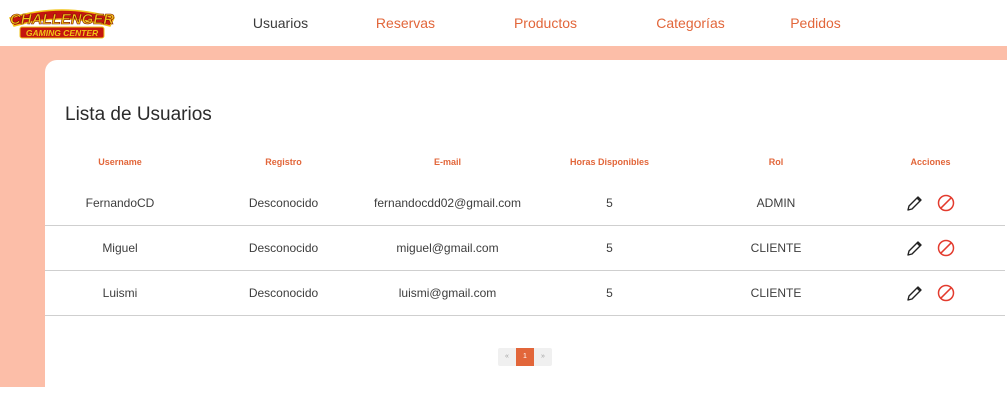 The height and width of the screenshot is (400, 1007). I want to click on cell-email: luismi@gmail.com, so click(447, 293).